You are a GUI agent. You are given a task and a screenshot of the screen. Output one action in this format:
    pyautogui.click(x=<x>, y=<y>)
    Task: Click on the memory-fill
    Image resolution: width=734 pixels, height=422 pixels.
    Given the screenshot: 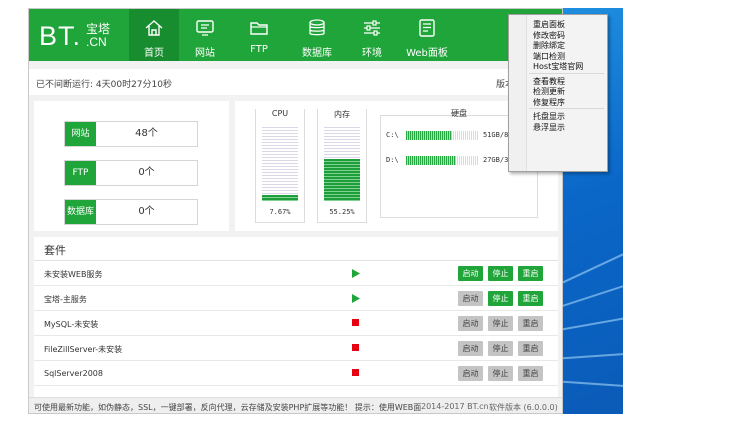 What is the action you would take?
    pyautogui.click(x=342, y=180)
    